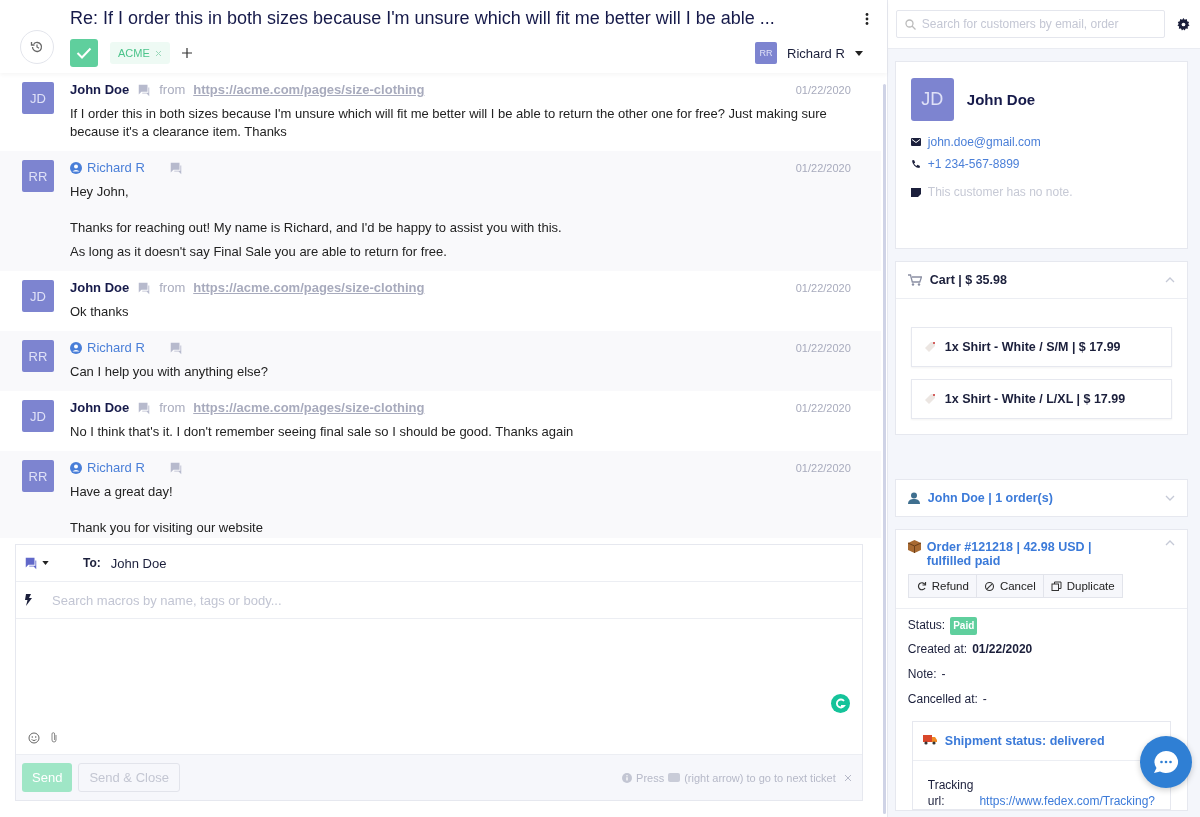 The width and height of the screenshot is (1200, 817). What do you see at coordinates (169, 372) in the screenshot?
I see `message-text: Can I help you with anything else?` at bounding box center [169, 372].